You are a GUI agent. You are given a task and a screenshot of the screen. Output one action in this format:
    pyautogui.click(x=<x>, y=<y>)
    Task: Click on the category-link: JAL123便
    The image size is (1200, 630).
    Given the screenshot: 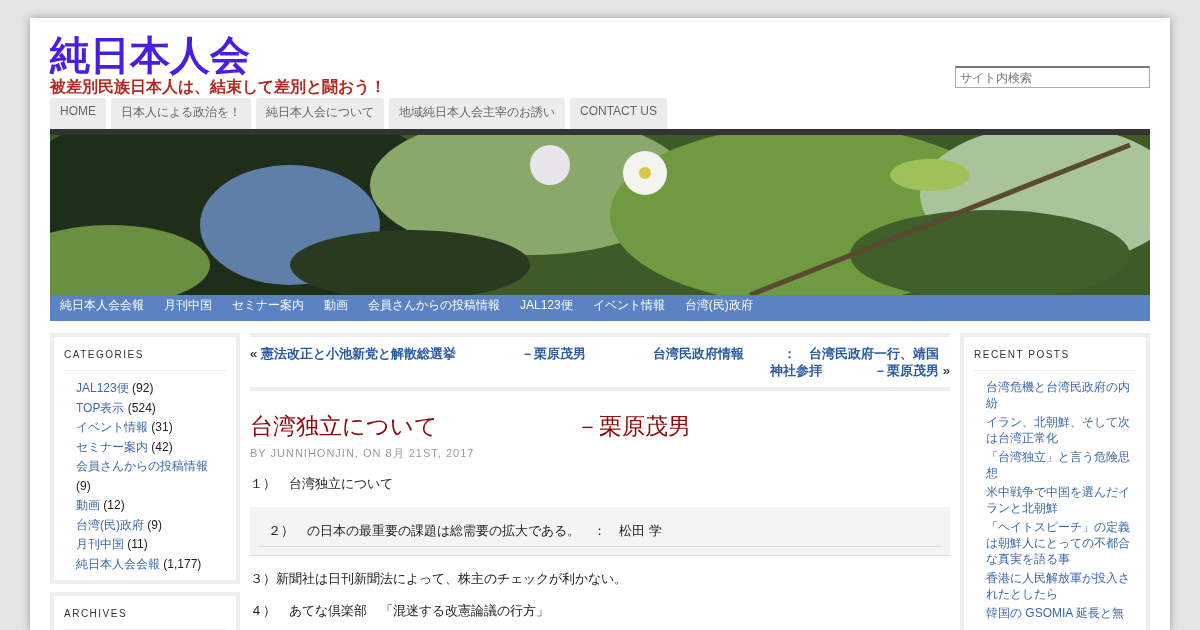 What is the action you would take?
    pyautogui.click(x=102, y=388)
    